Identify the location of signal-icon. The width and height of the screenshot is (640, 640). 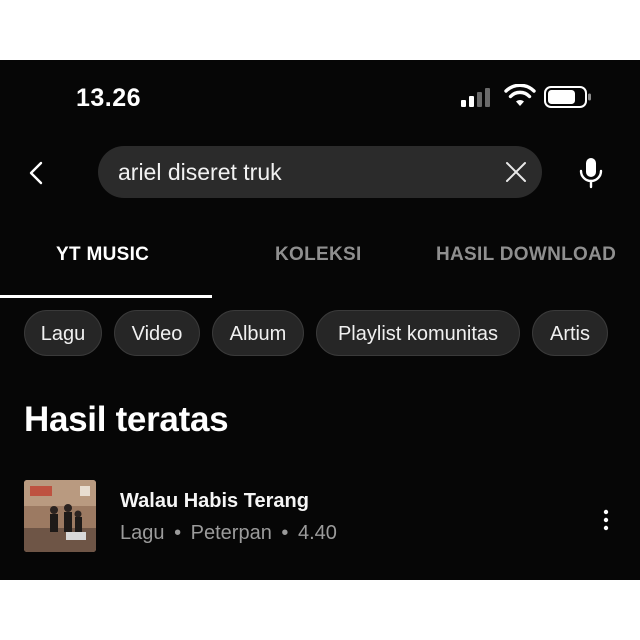
(475, 97).